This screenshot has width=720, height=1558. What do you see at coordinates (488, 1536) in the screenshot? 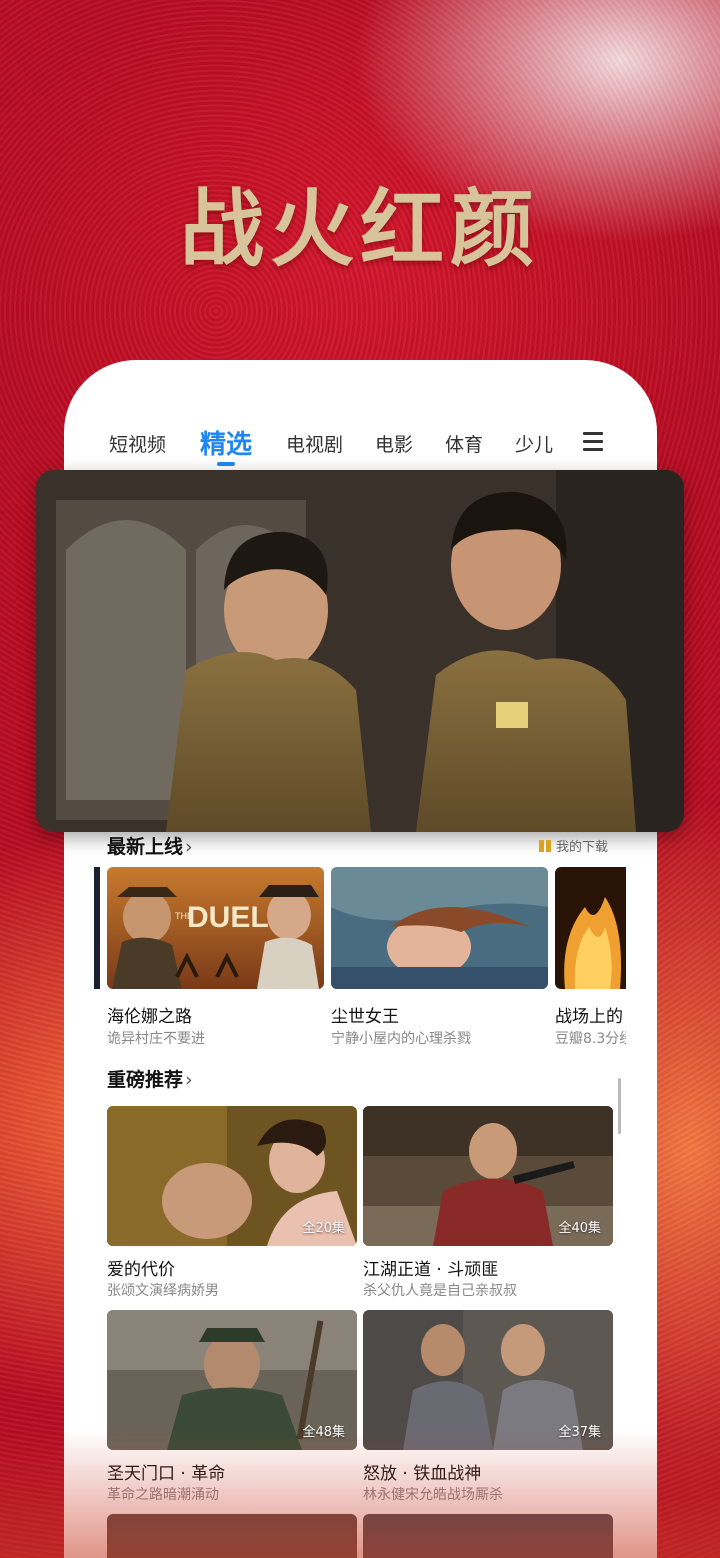
I see `featured-card-6-poster` at bounding box center [488, 1536].